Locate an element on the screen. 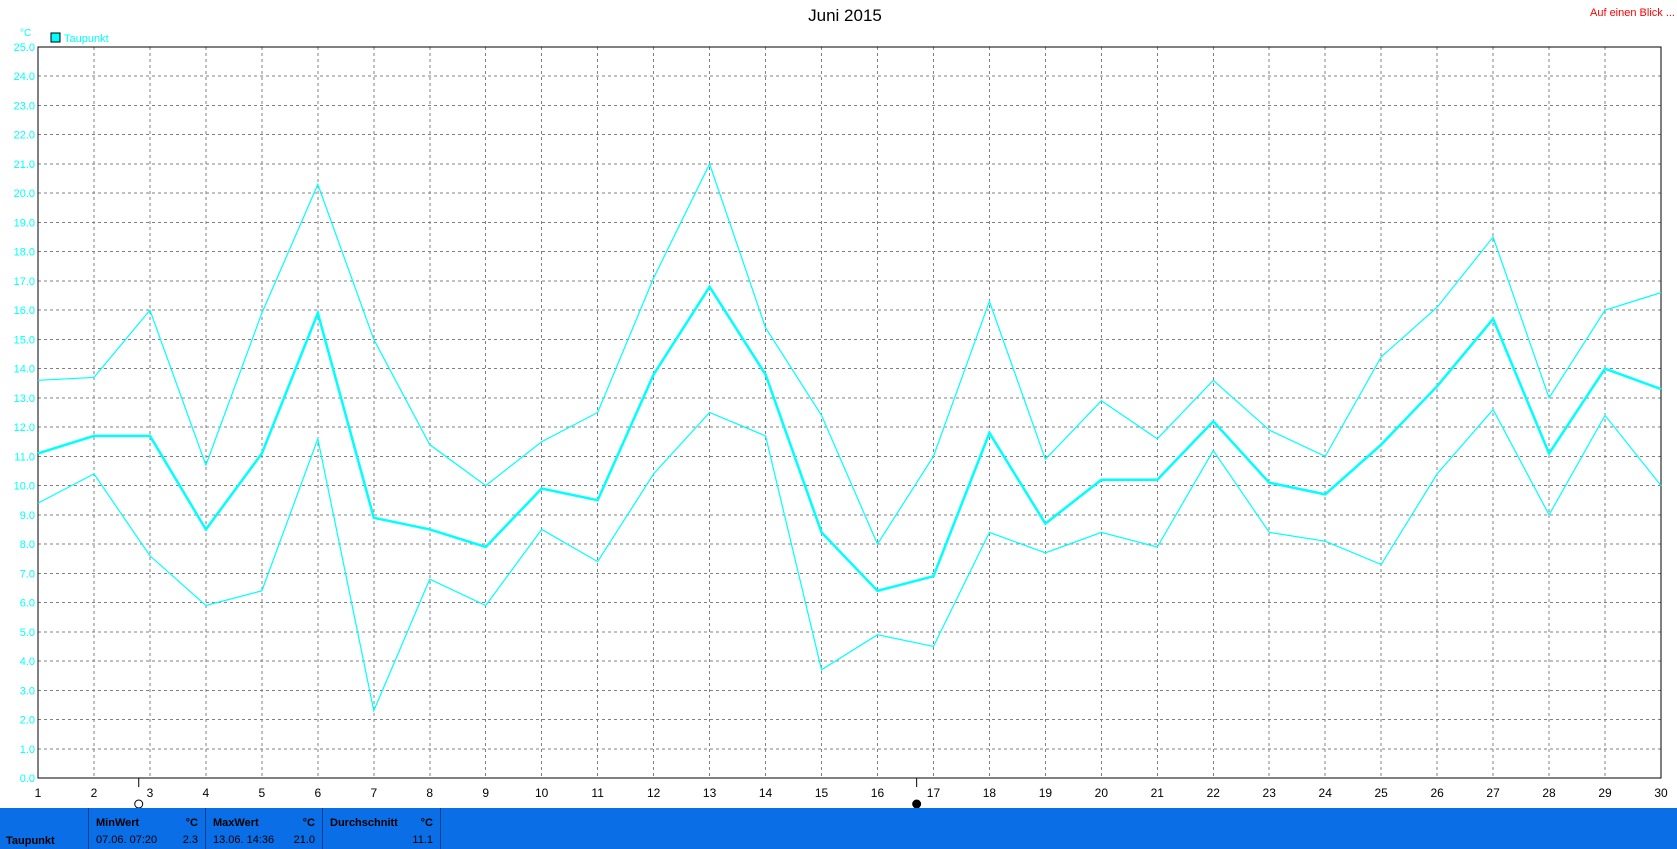 This screenshot has height=849, width=1677. max-timestamp: 13.06. 14:36 is located at coordinates (244, 840).